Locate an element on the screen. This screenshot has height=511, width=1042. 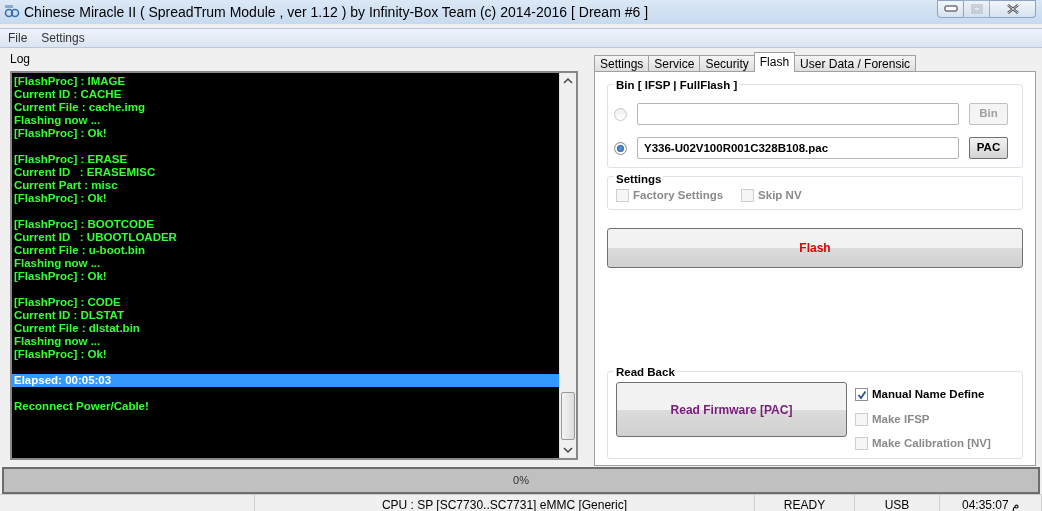
checkbox is located at coordinates (861, 395).